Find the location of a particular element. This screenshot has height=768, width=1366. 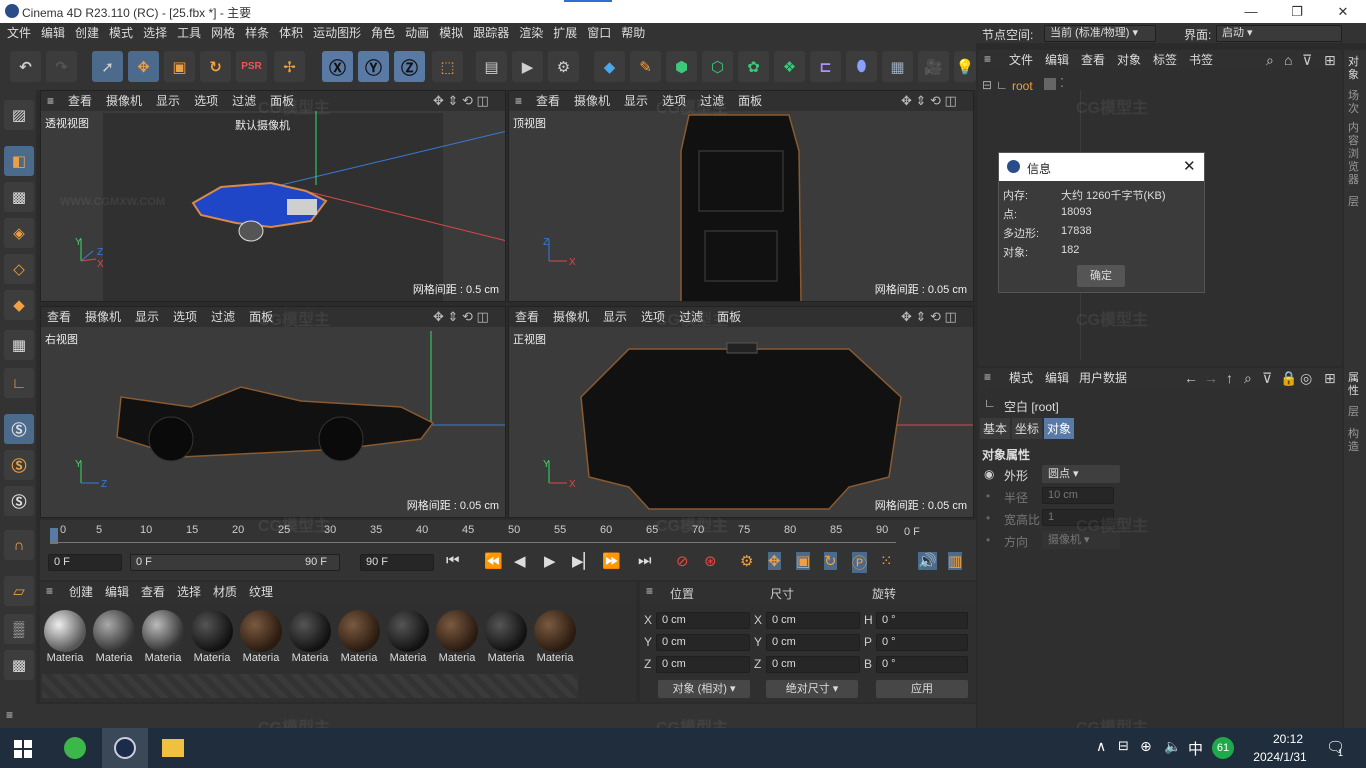

menu-character: 角色 is located at coordinates (383, 33).